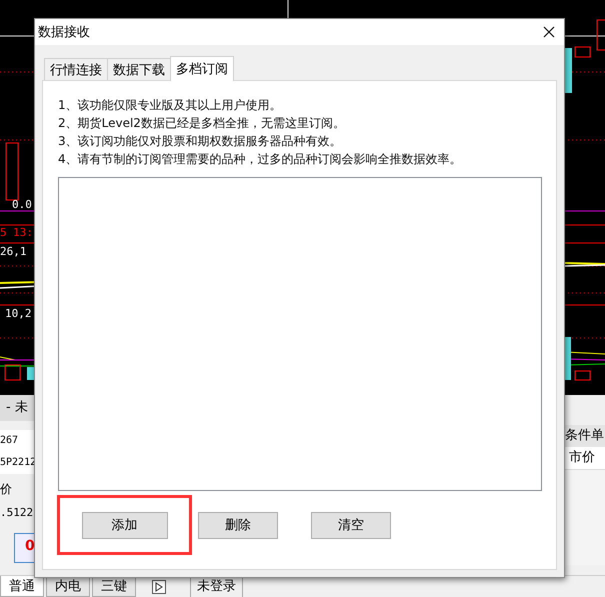  What do you see at coordinates (585, 436) in the screenshot?
I see `panel-tab: 条件单` at bounding box center [585, 436].